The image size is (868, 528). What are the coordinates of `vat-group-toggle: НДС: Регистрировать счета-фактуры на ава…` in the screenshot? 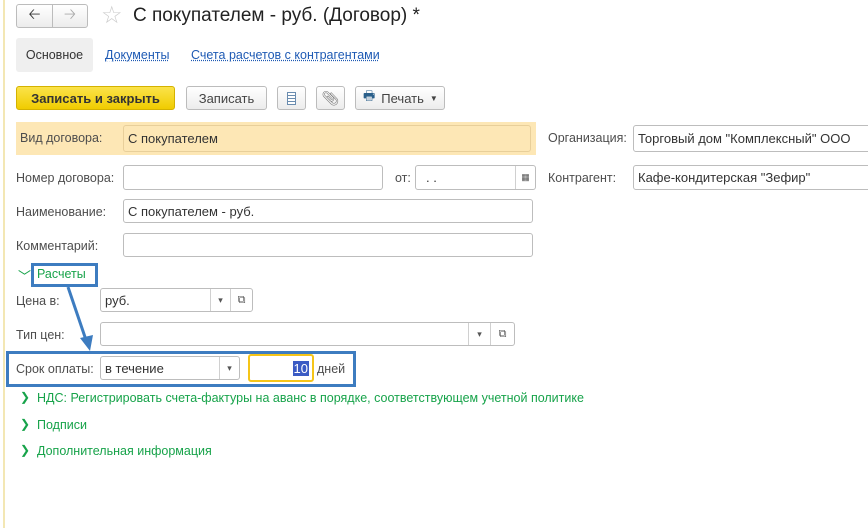 It's located at (310, 398).